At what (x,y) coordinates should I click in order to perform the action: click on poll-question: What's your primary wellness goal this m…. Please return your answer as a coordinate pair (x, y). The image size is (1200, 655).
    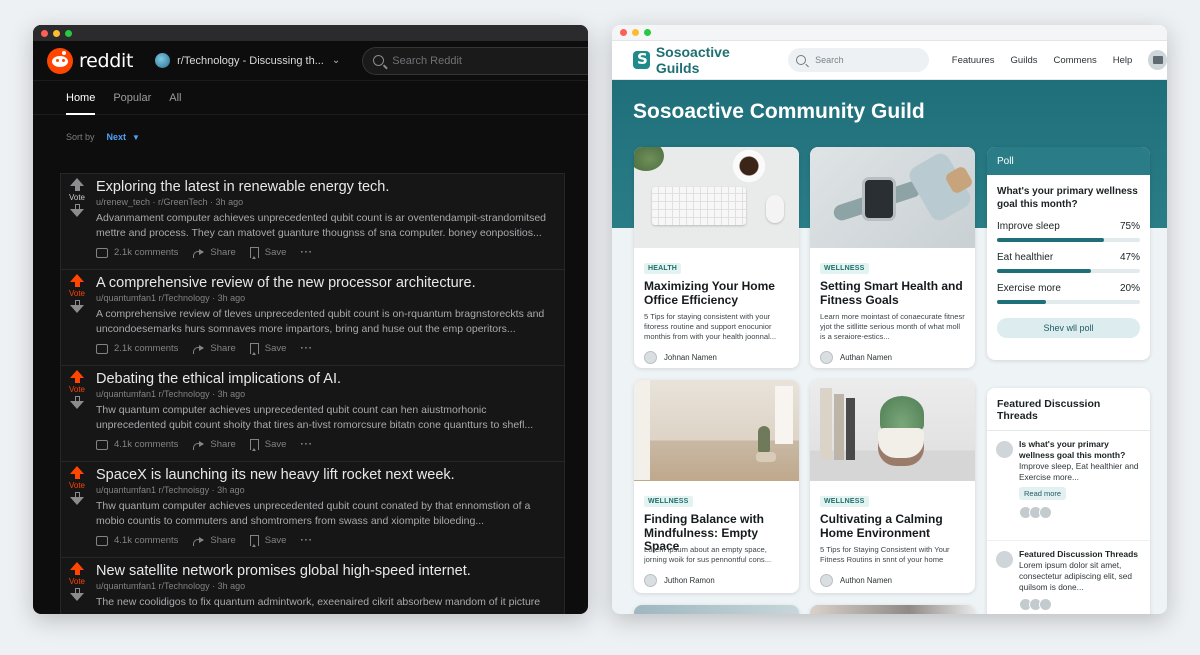
    Looking at the image, I should click on (1067, 198).